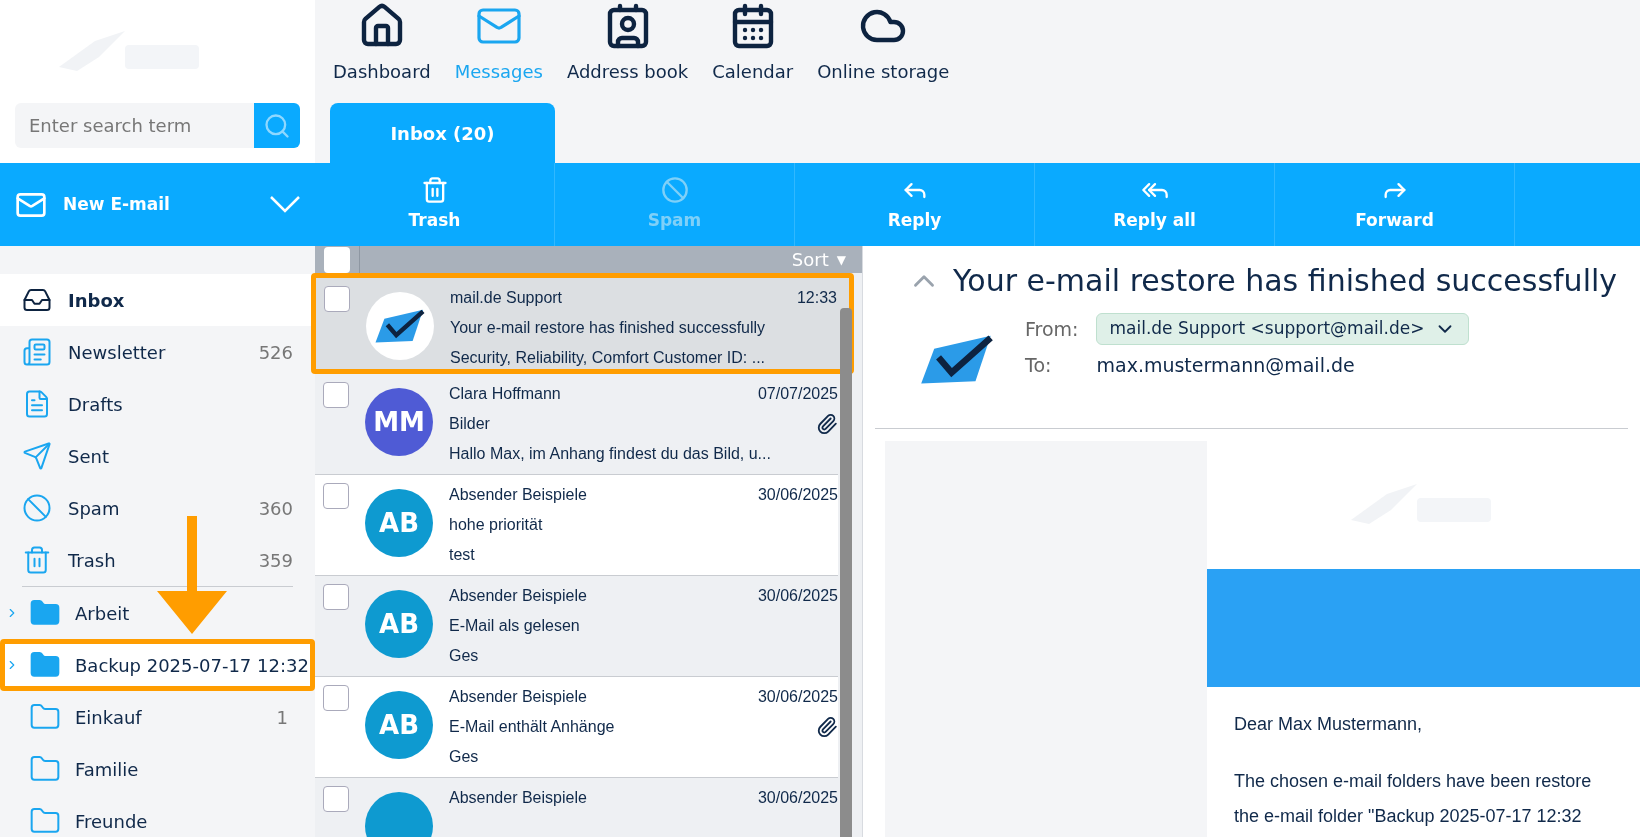 This screenshot has width=1640, height=837. I want to click on search-field: Enter search term, so click(134, 125).